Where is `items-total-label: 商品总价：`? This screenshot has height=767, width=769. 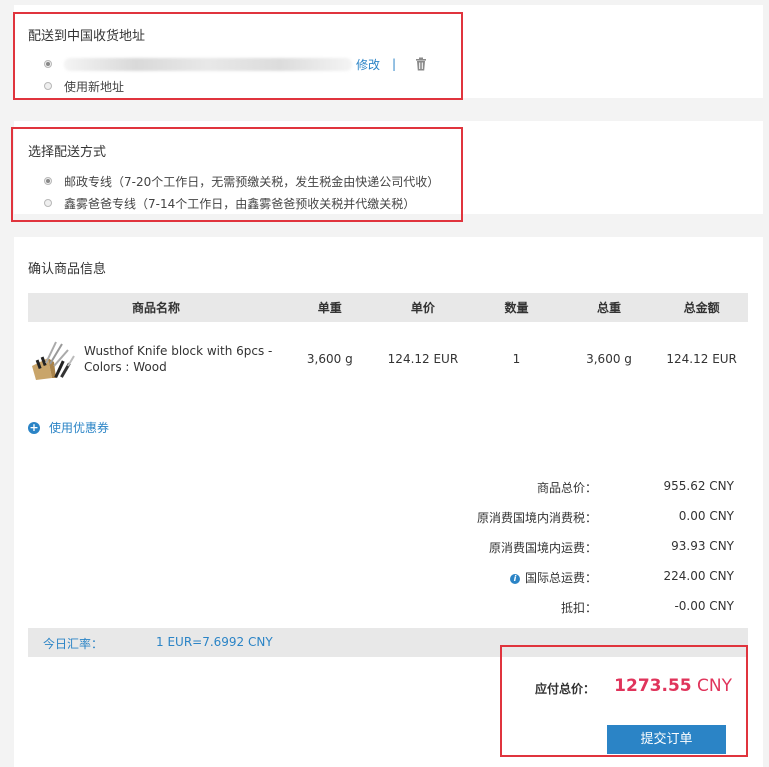
items-total-label: 商品总价： is located at coordinates (566, 488).